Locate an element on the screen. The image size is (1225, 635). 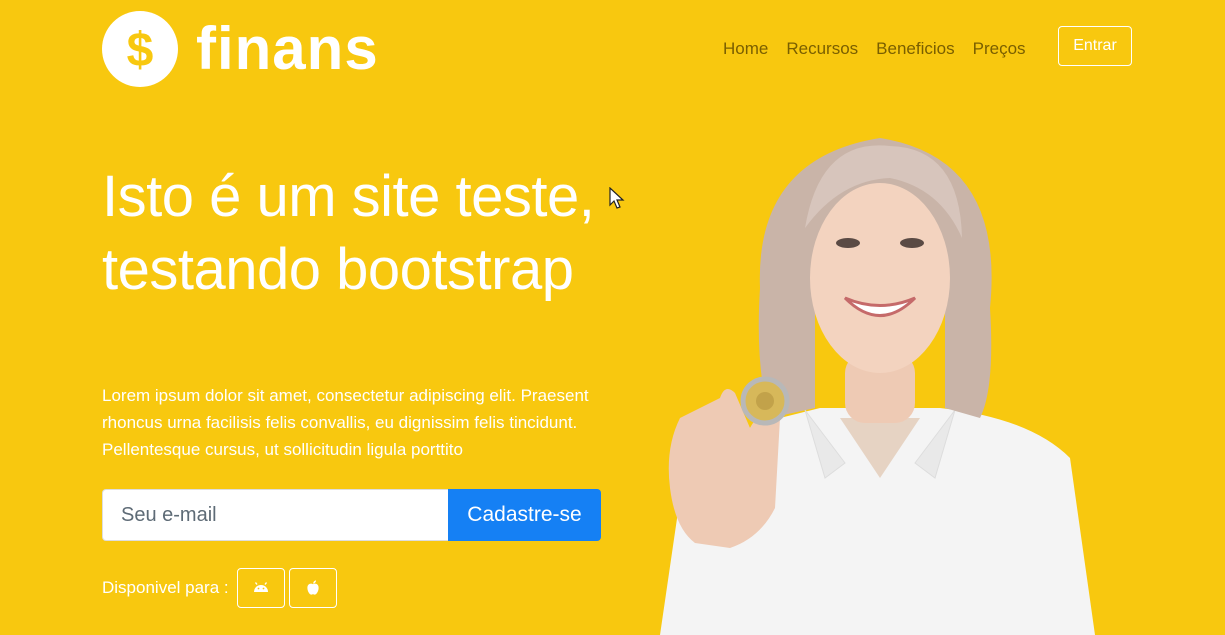
availability-row: Disponivel para : is located at coordinates (219, 588).